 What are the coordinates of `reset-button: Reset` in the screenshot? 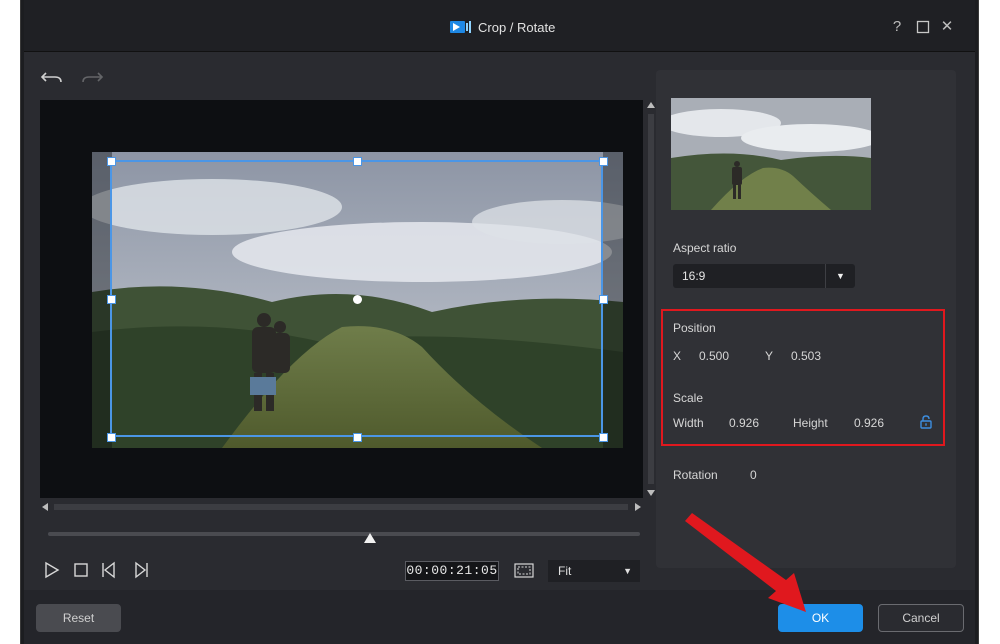 It's located at (78, 618).